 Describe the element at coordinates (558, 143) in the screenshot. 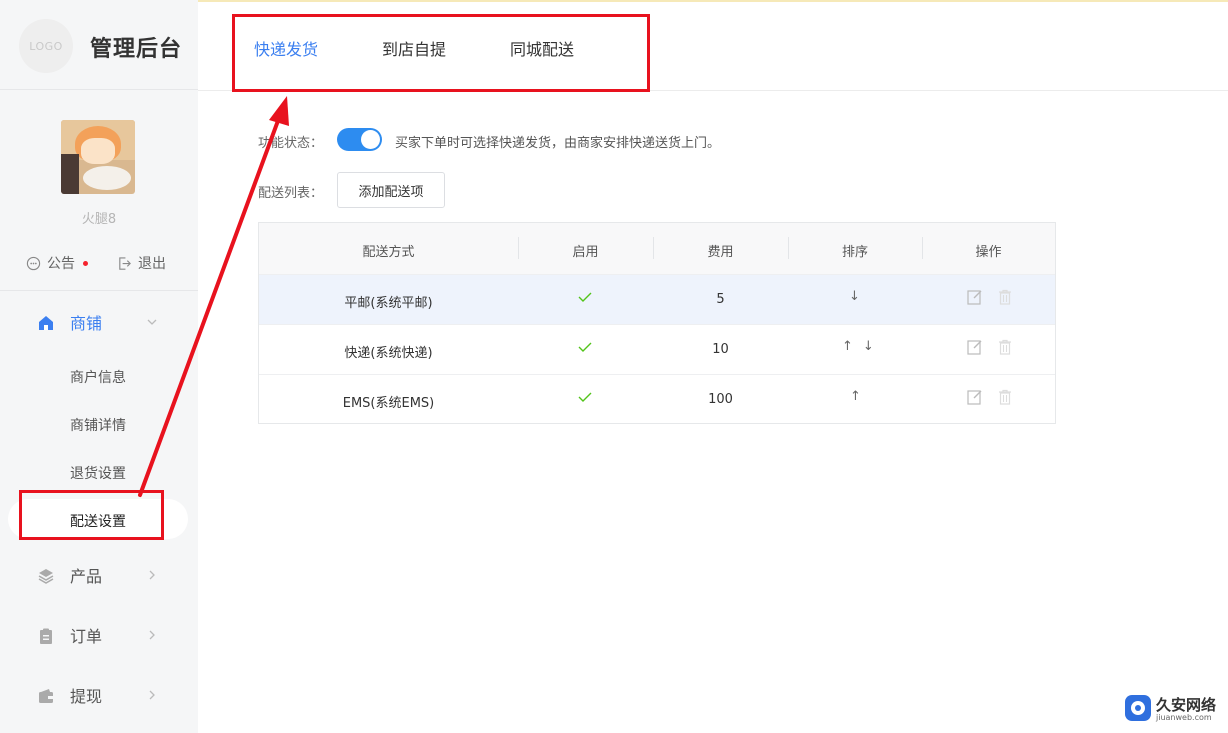

I see `status-description: 买家下单时可选择快递发货，由商家安排快递送货上门。` at that location.